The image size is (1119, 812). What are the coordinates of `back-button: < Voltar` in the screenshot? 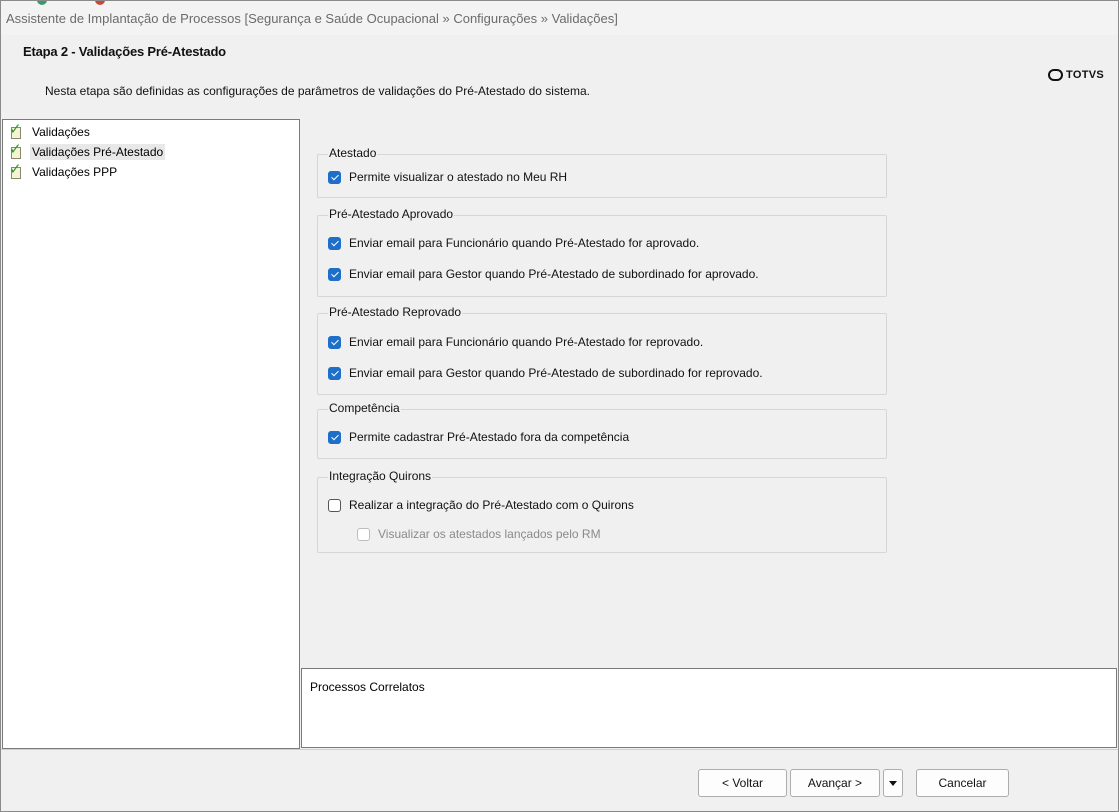 It's located at (742, 783).